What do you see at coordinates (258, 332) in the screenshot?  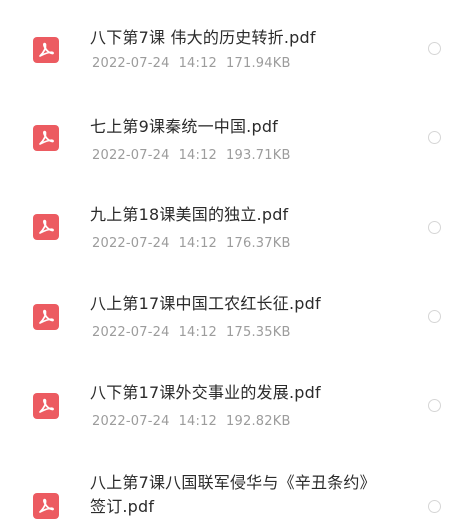 I see `file-size: 175.35KB` at bounding box center [258, 332].